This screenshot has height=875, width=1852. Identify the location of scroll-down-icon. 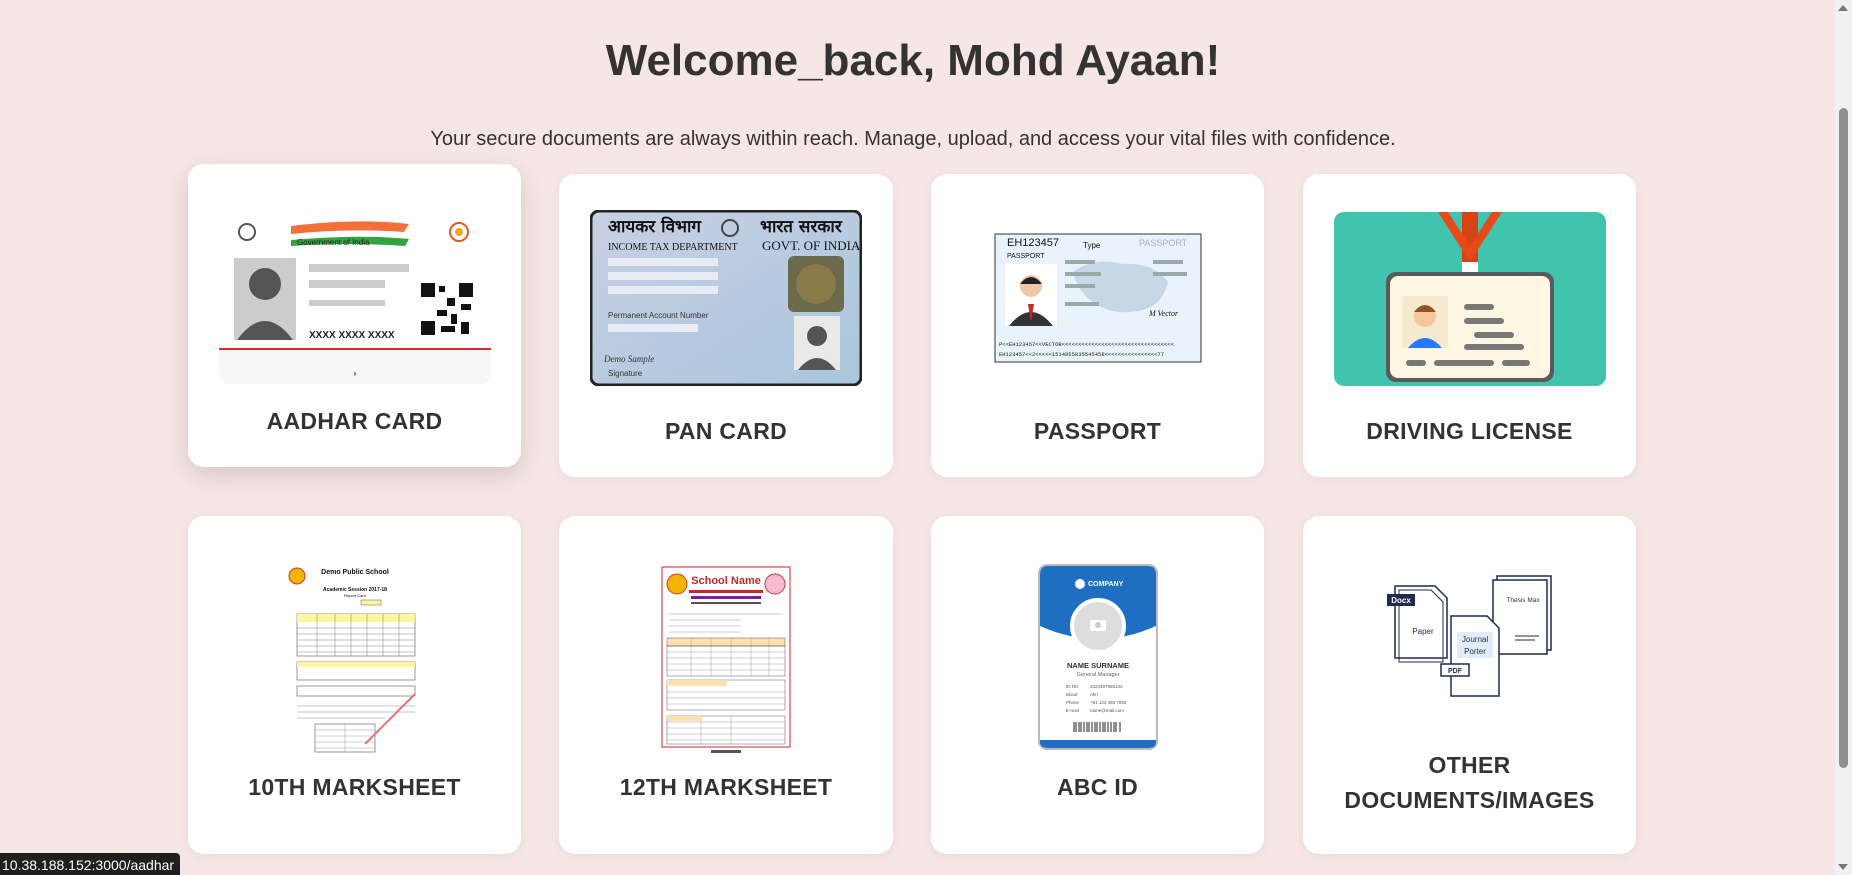
(1843, 867).